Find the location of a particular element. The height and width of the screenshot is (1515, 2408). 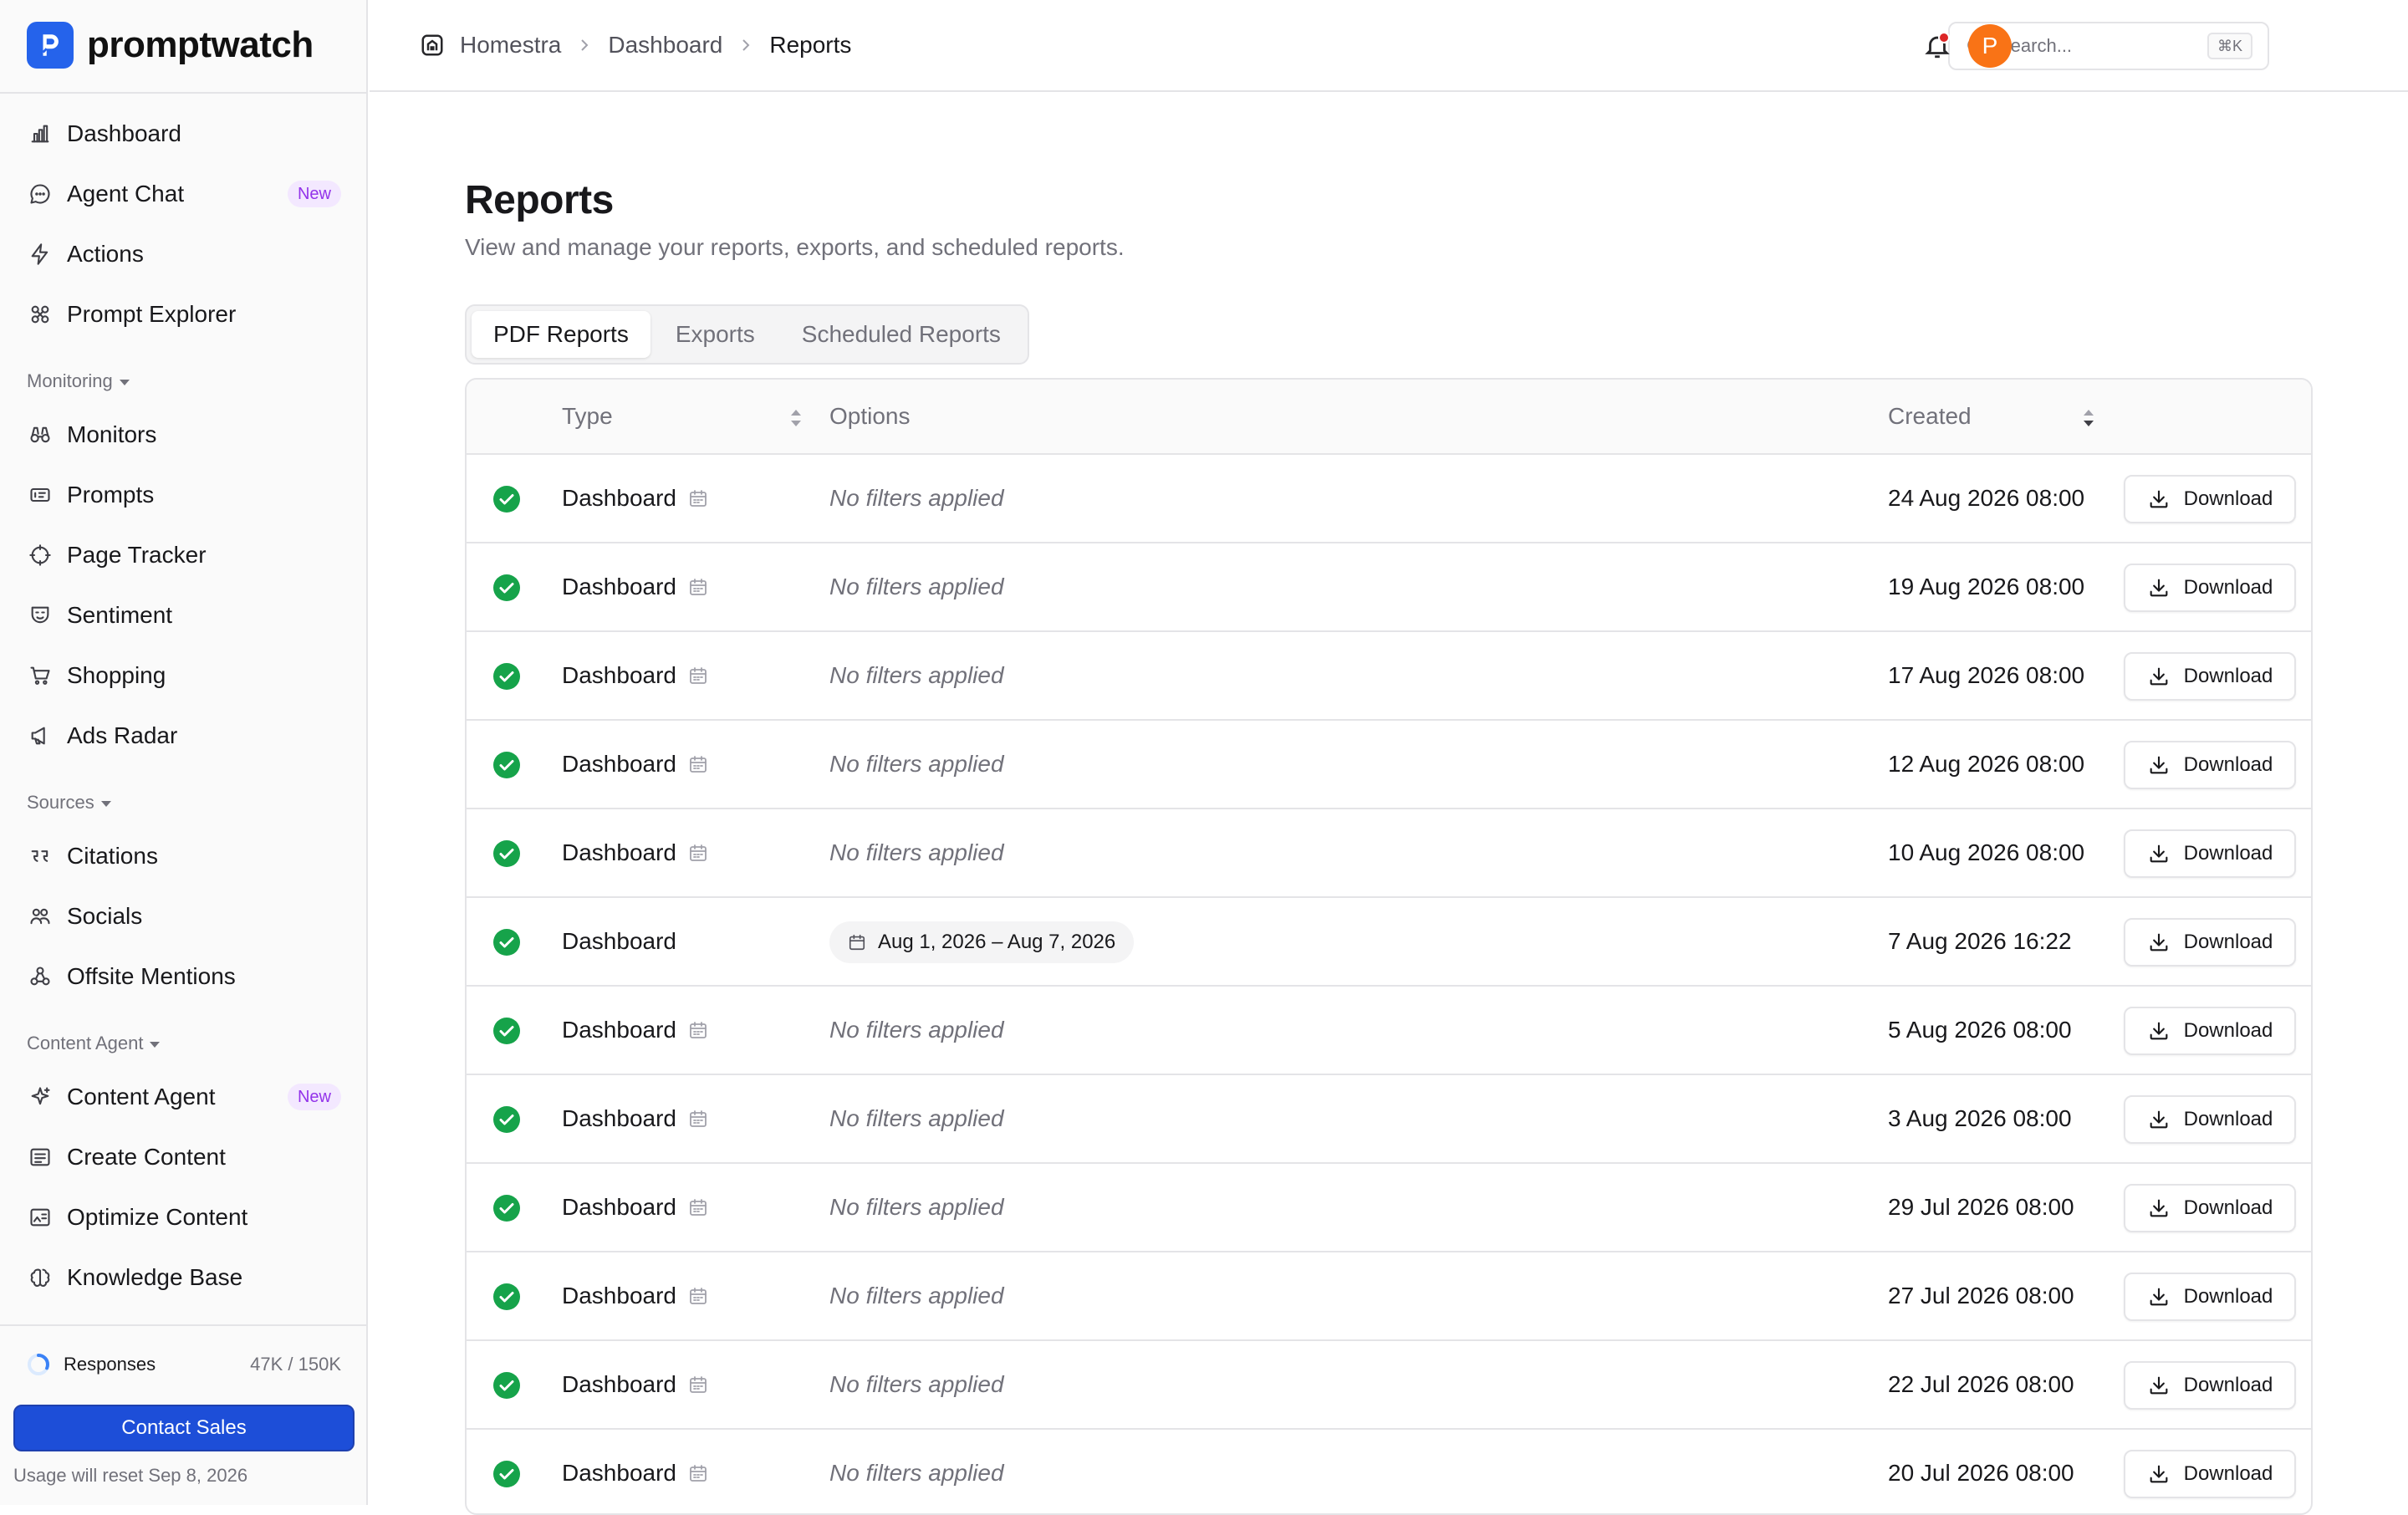

binoculars-icon is located at coordinates (40, 434).